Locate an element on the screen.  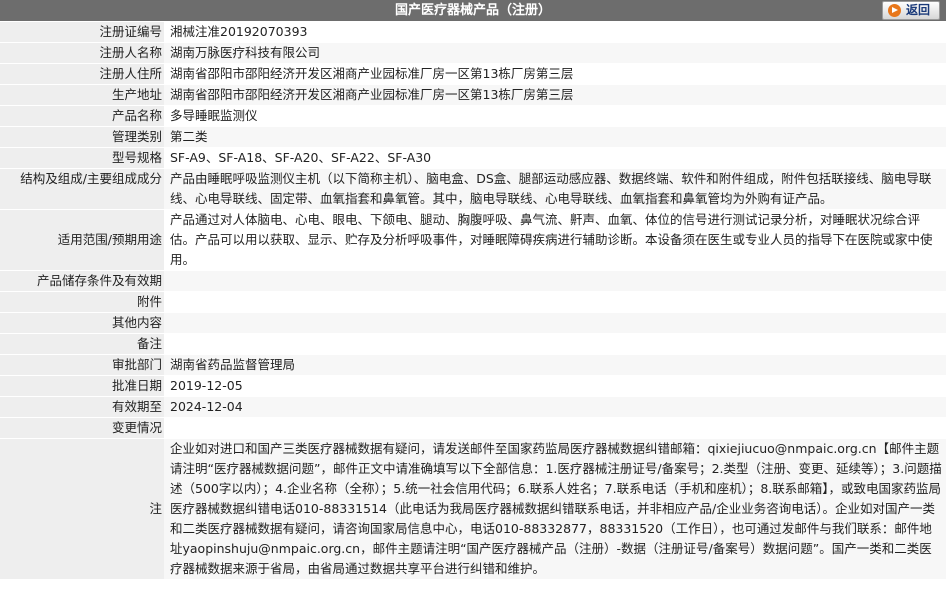
row-label: 适用范围/预期用途 is located at coordinates (82, 240).